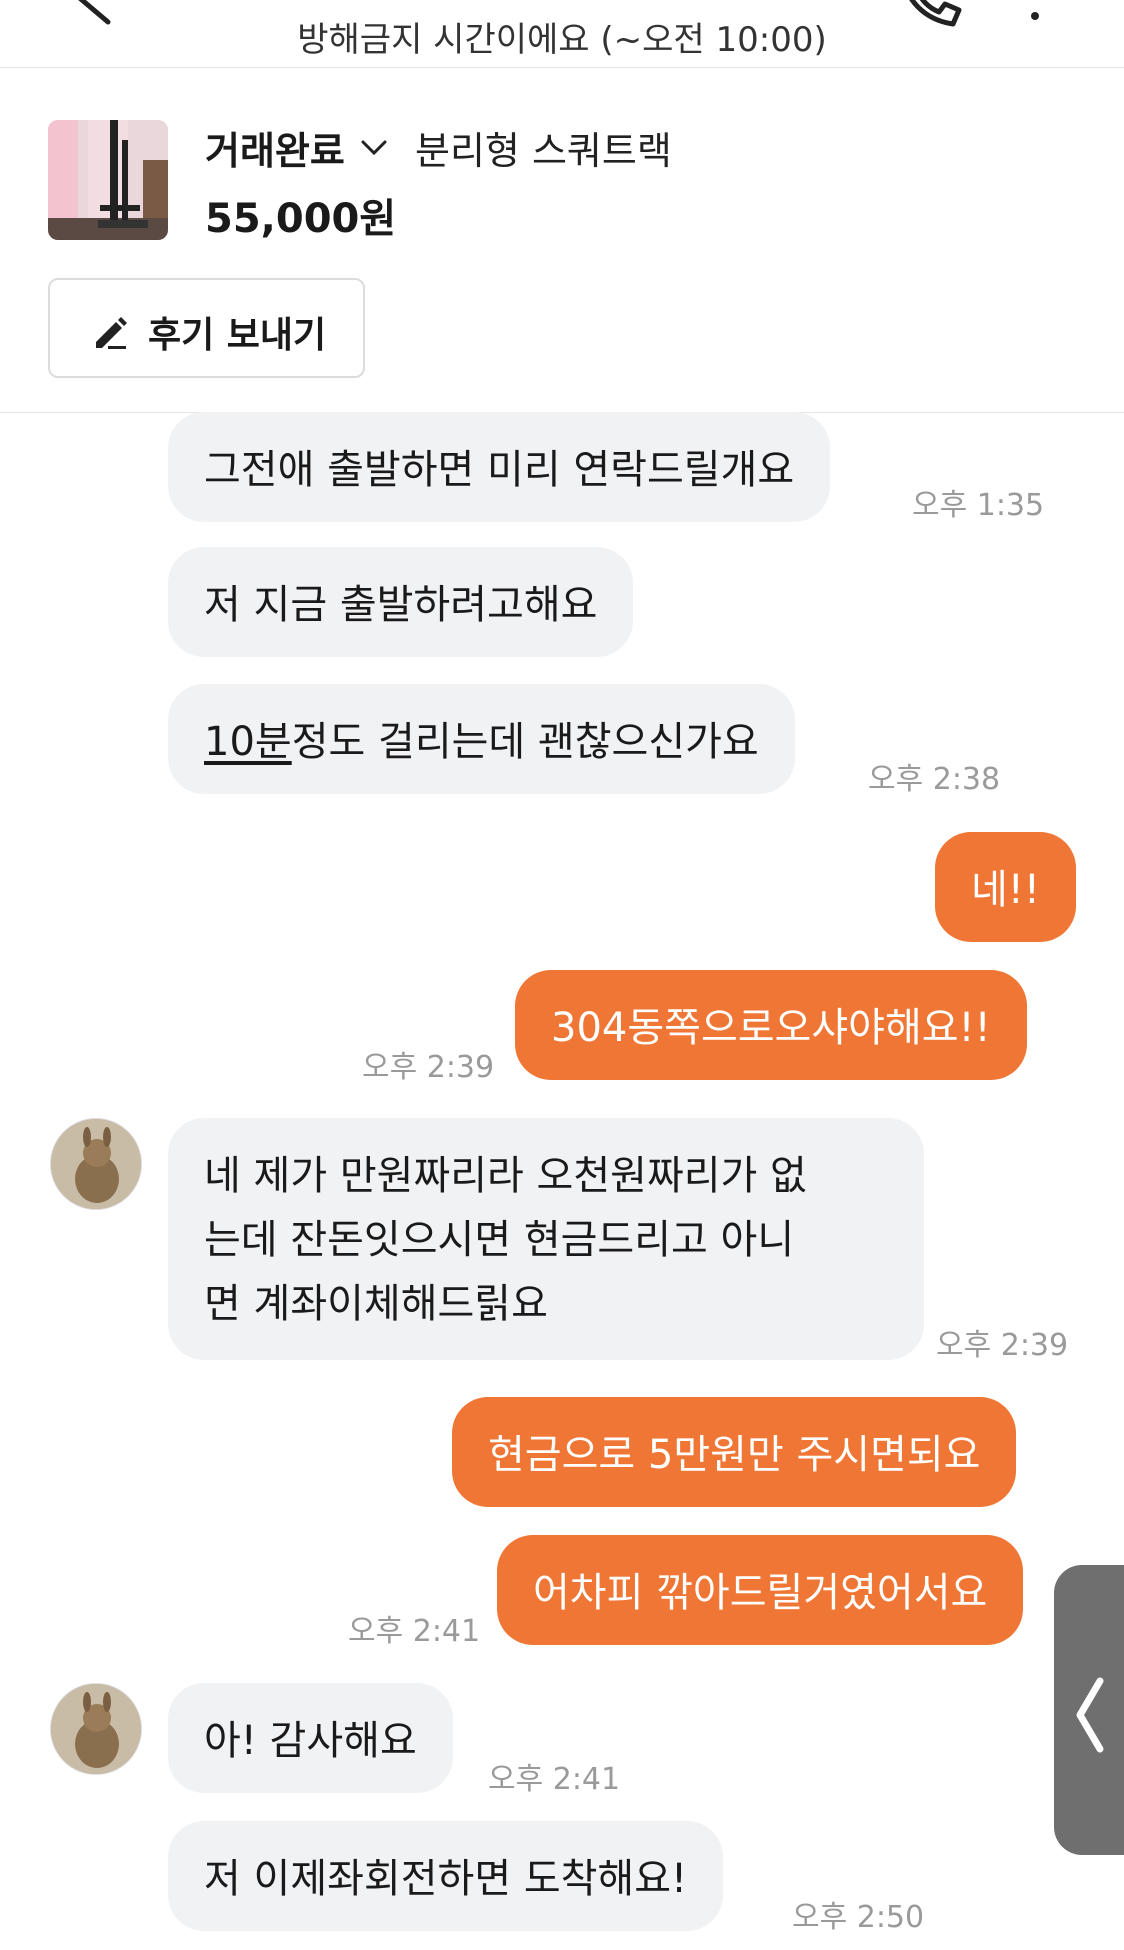  Describe the element at coordinates (525, 742) in the screenshot. I see `message-text: 정도 걸리는데 괜찮으신가요` at that location.